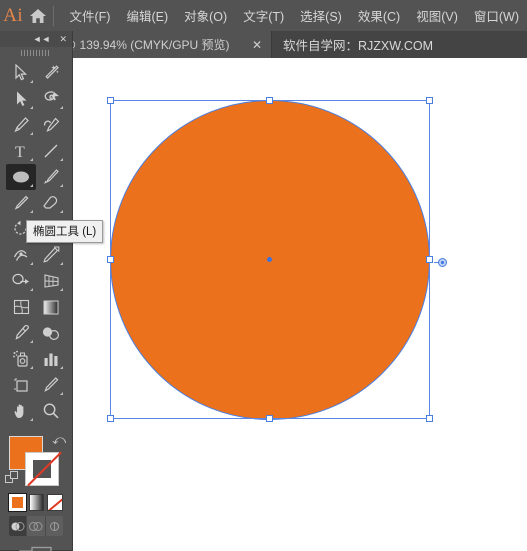 This screenshot has width=527, height=551. I want to click on tool-ellipse, so click(21, 177).